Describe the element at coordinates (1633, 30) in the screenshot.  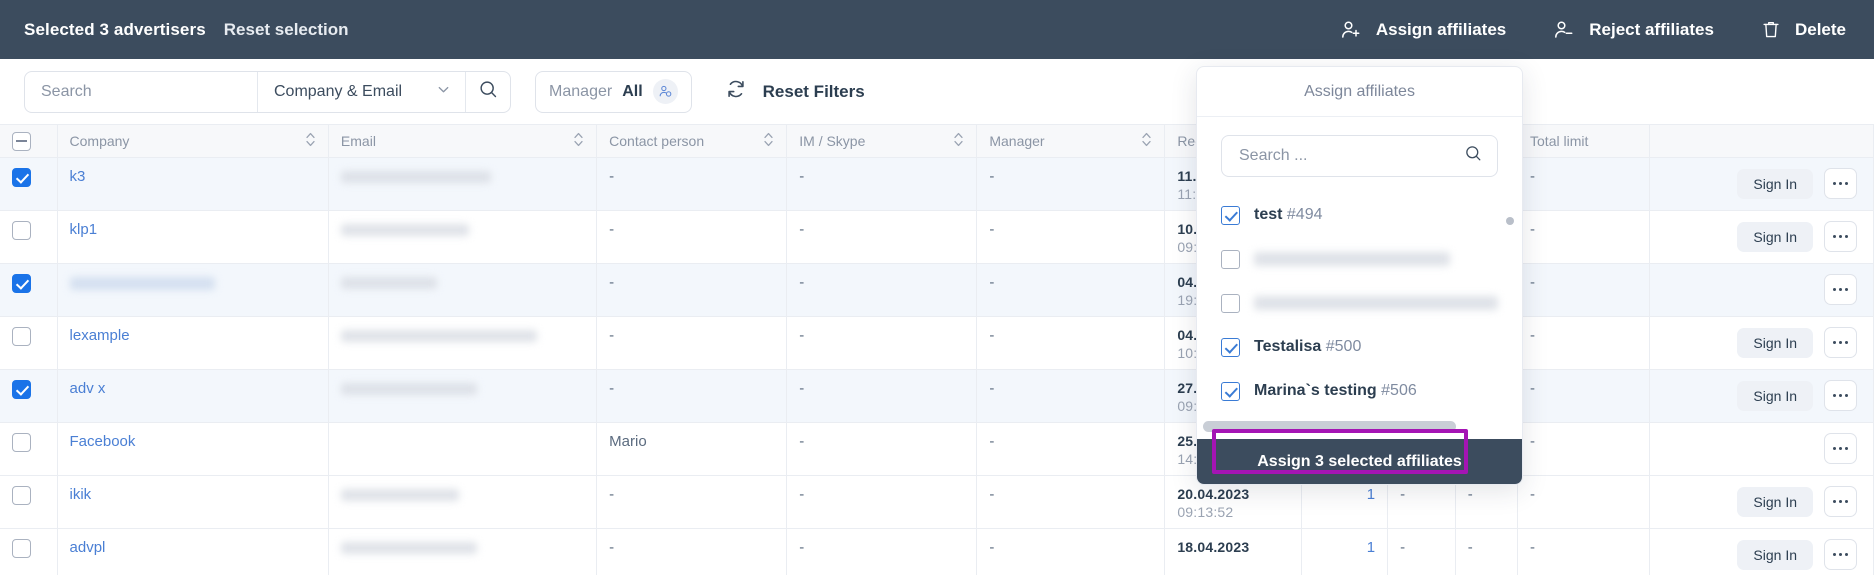
I see `reject-affiliates-button: Reject affiliates` at that location.